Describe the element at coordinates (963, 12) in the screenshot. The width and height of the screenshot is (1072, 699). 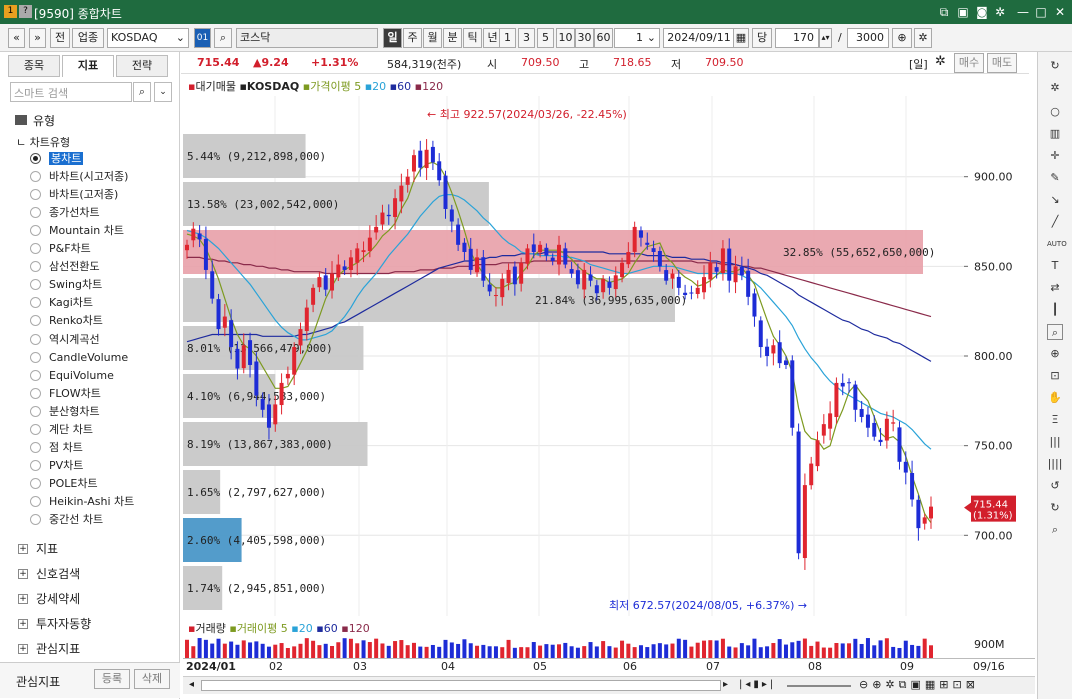
I see `save-icon: ▣` at that location.